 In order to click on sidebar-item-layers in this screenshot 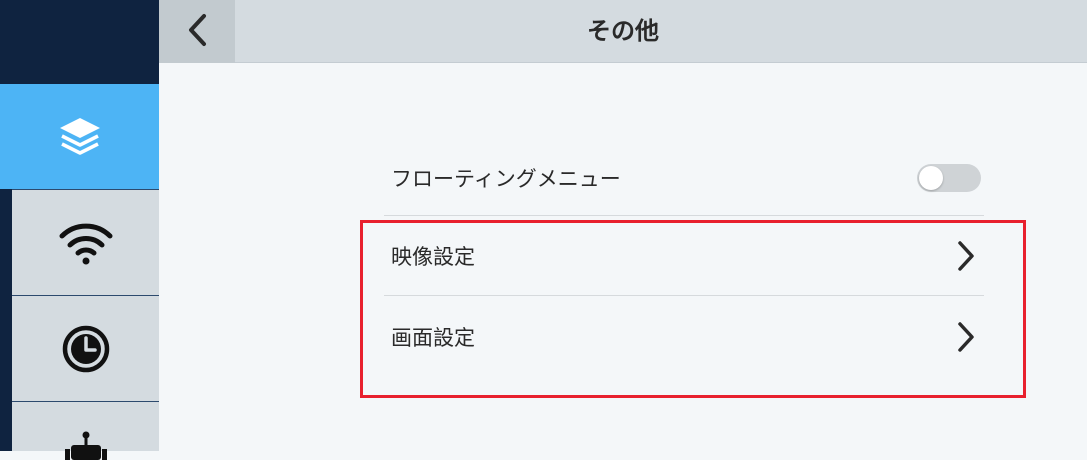, I will do `click(79, 136)`.